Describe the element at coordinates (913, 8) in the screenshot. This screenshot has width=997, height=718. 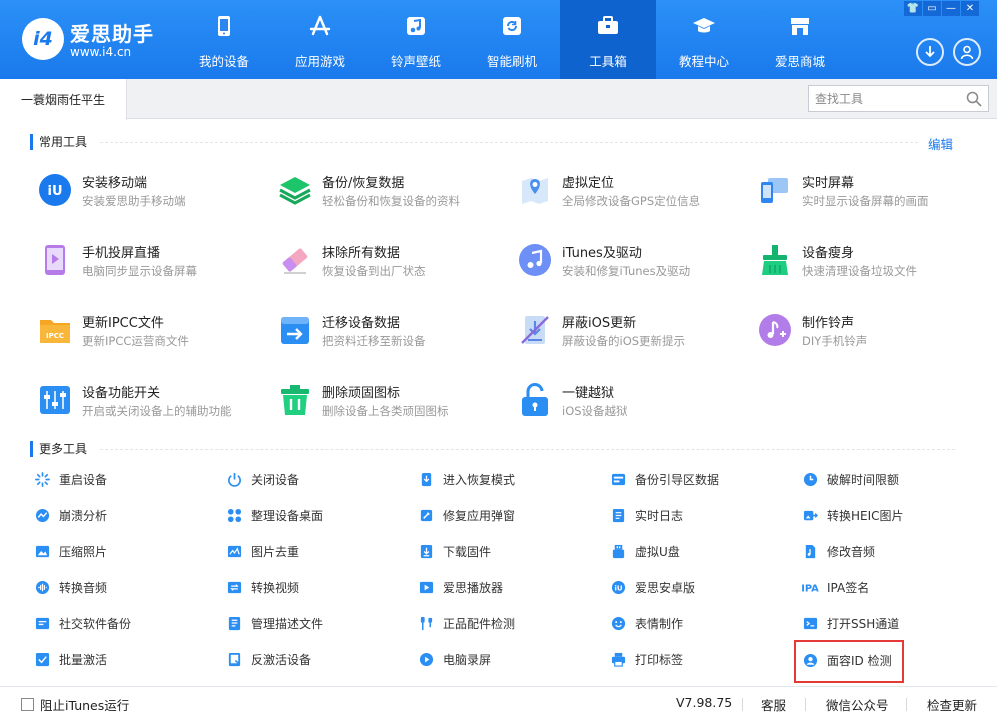
I see `skin-button: 👕` at that location.